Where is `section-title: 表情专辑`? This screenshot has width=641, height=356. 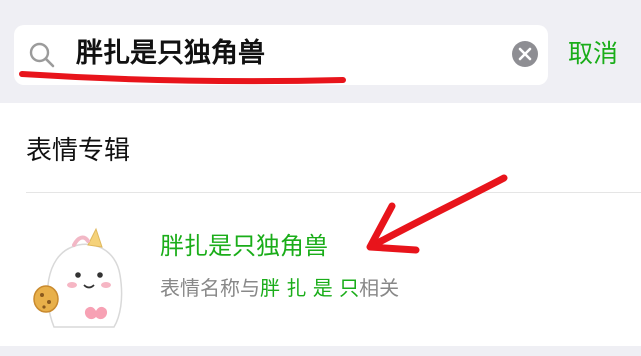 section-title: 表情专辑 is located at coordinates (78, 151).